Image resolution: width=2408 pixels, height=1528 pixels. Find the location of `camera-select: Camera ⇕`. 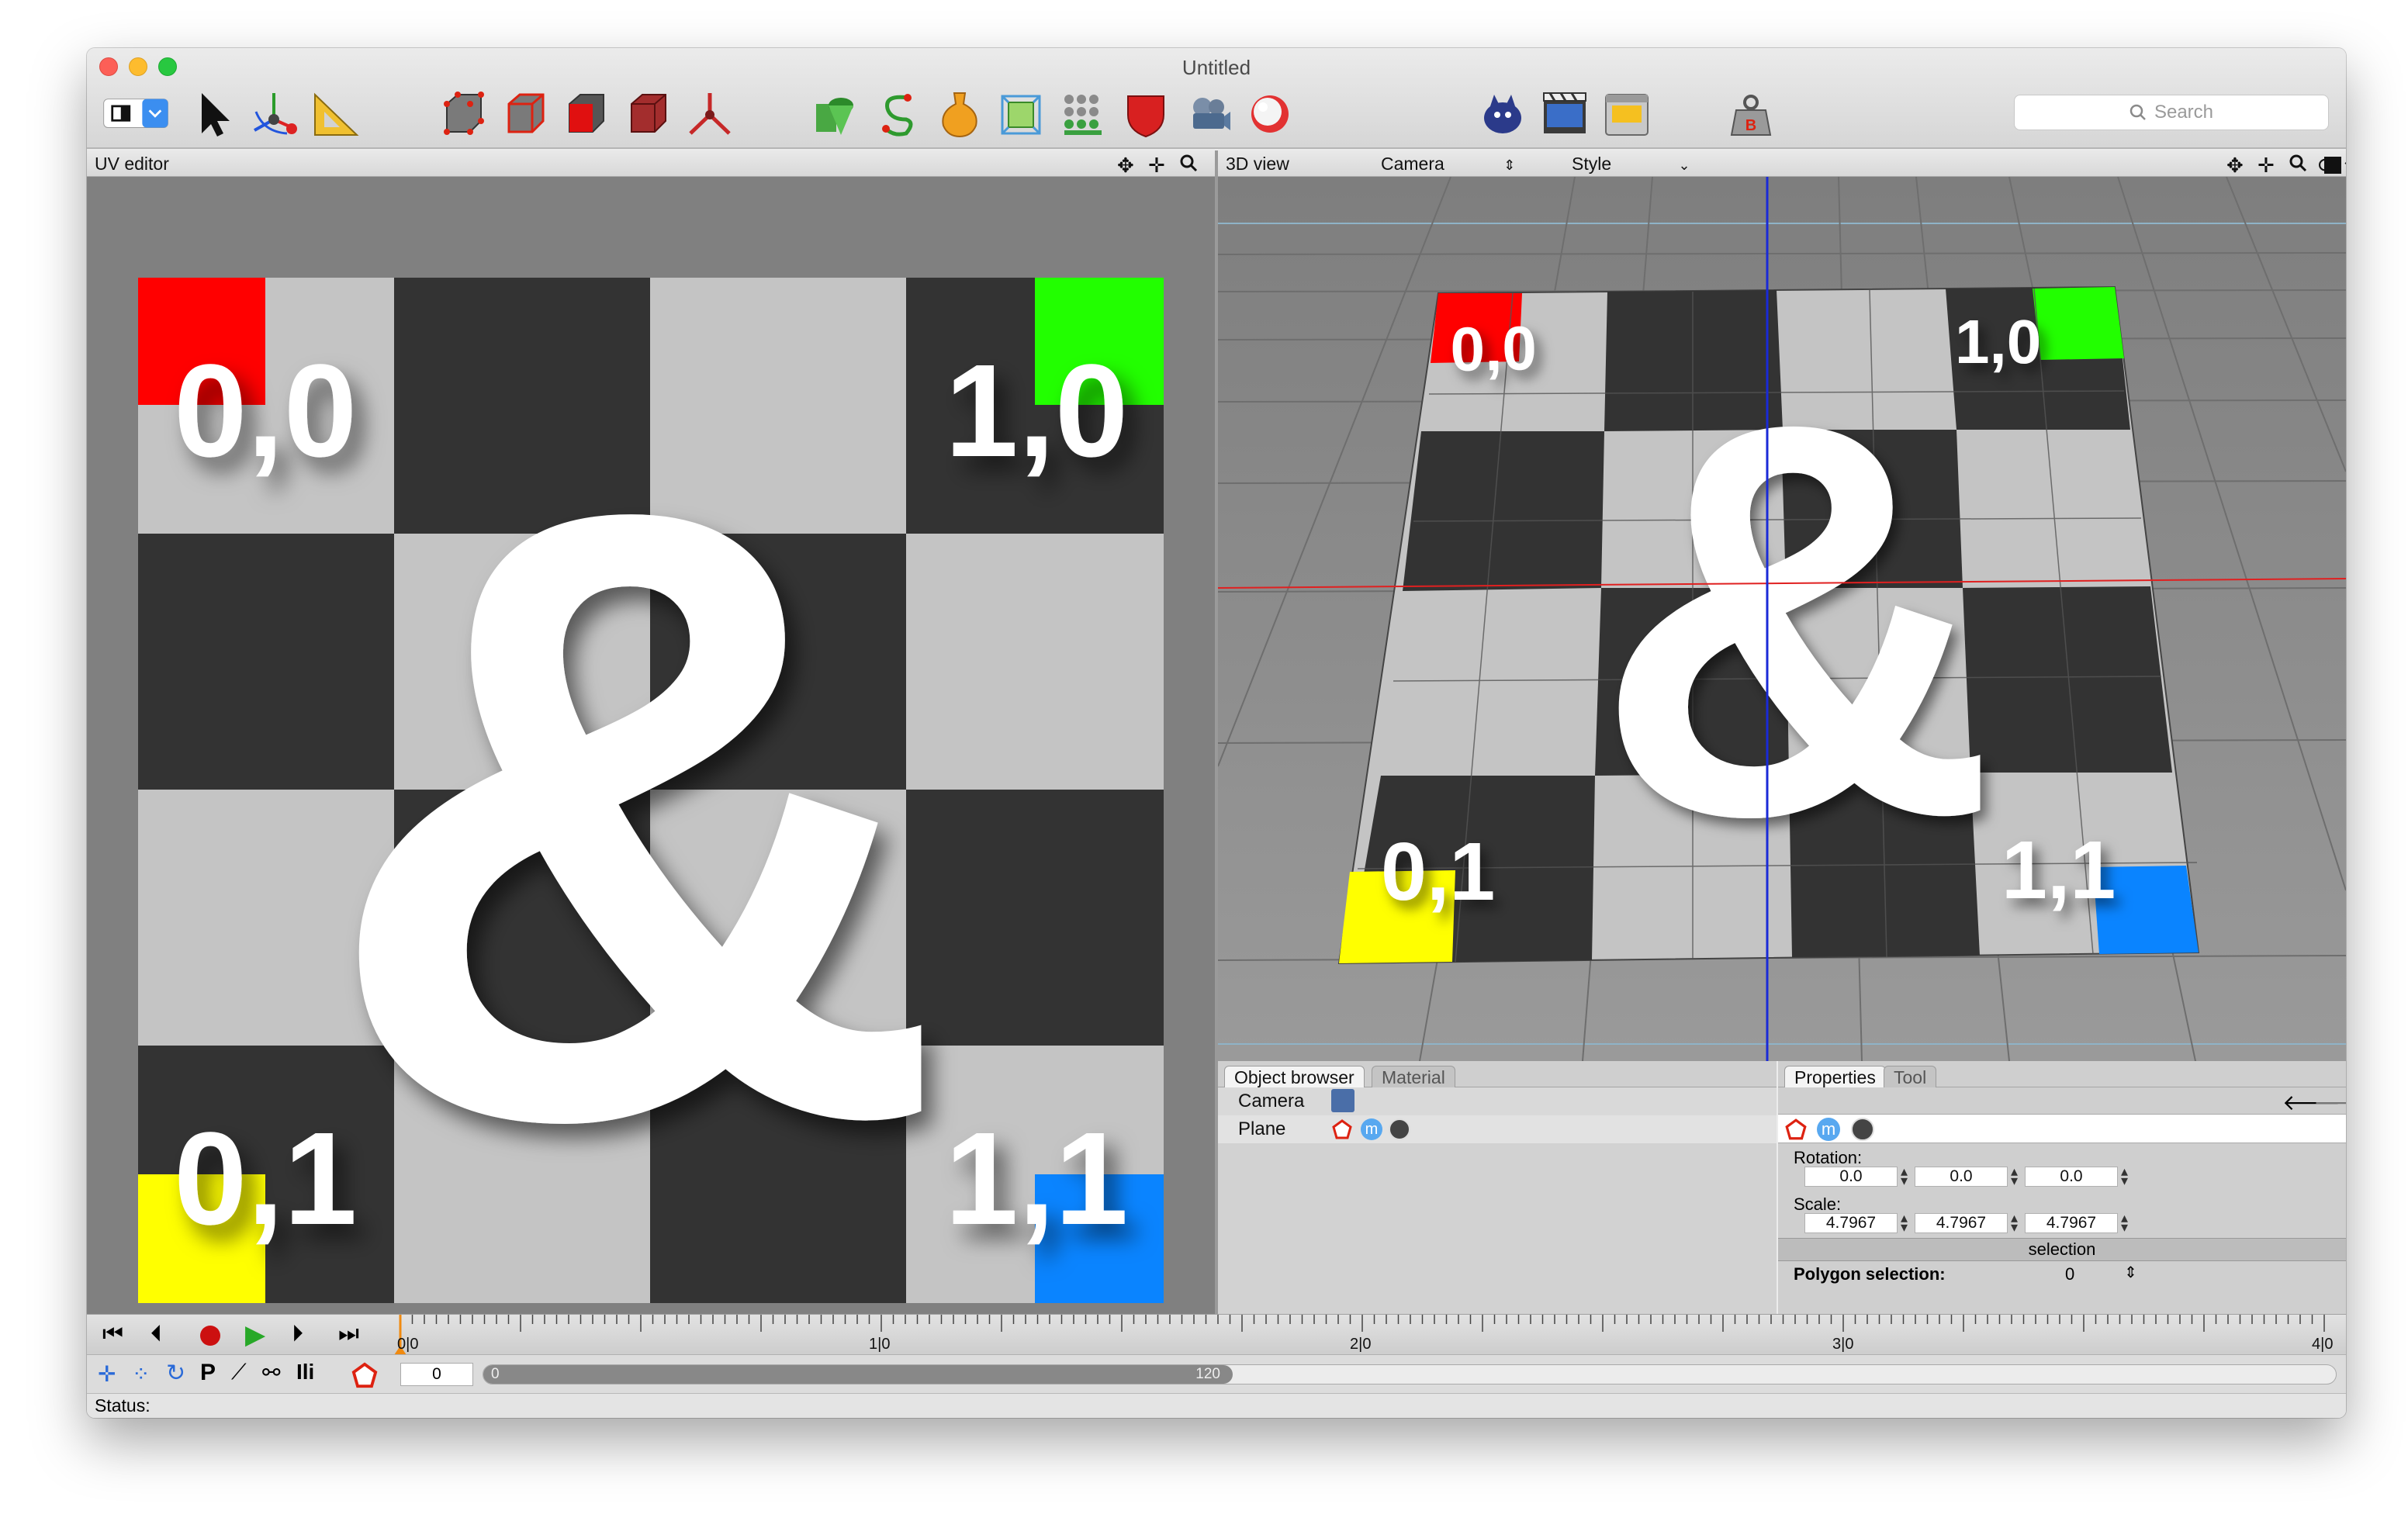

camera-select: Camera ⇕ is located at coordinates (1448, 164).